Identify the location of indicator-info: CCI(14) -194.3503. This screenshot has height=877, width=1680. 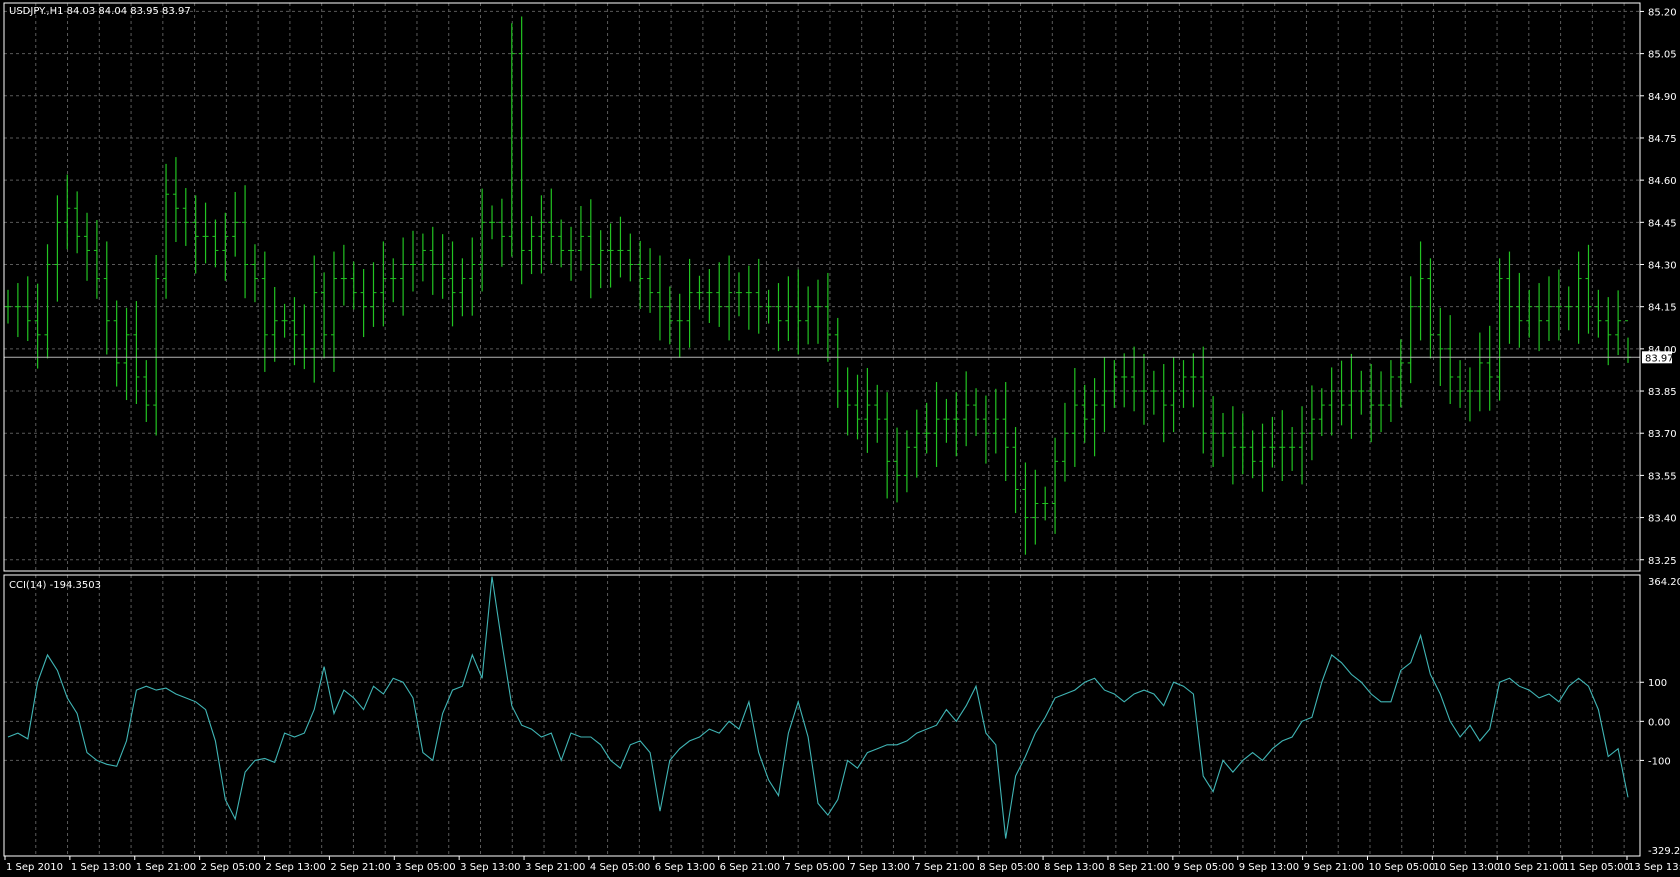
(55, 585).